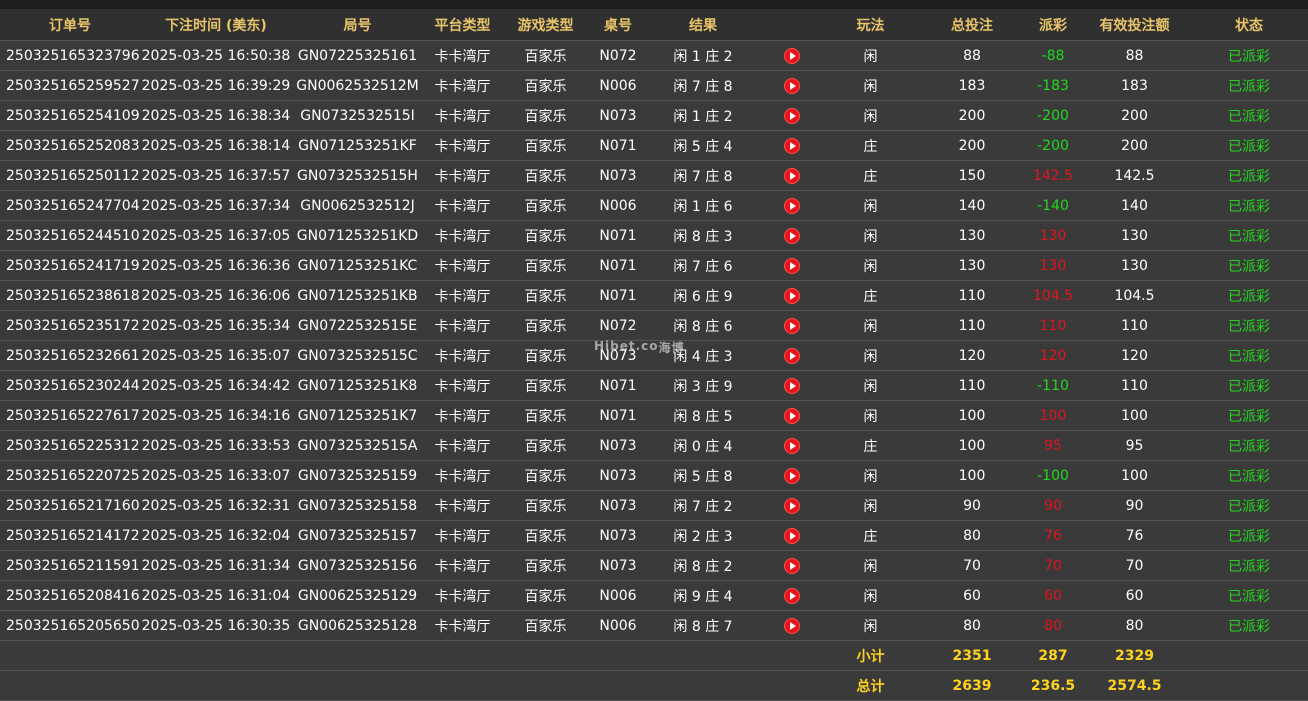 This screenshot has width=1308, height=701. What do you see at coordinates (1249, 25) in the screenshot?
I see `col-status: 状态` at bounding box center [1249, 25].